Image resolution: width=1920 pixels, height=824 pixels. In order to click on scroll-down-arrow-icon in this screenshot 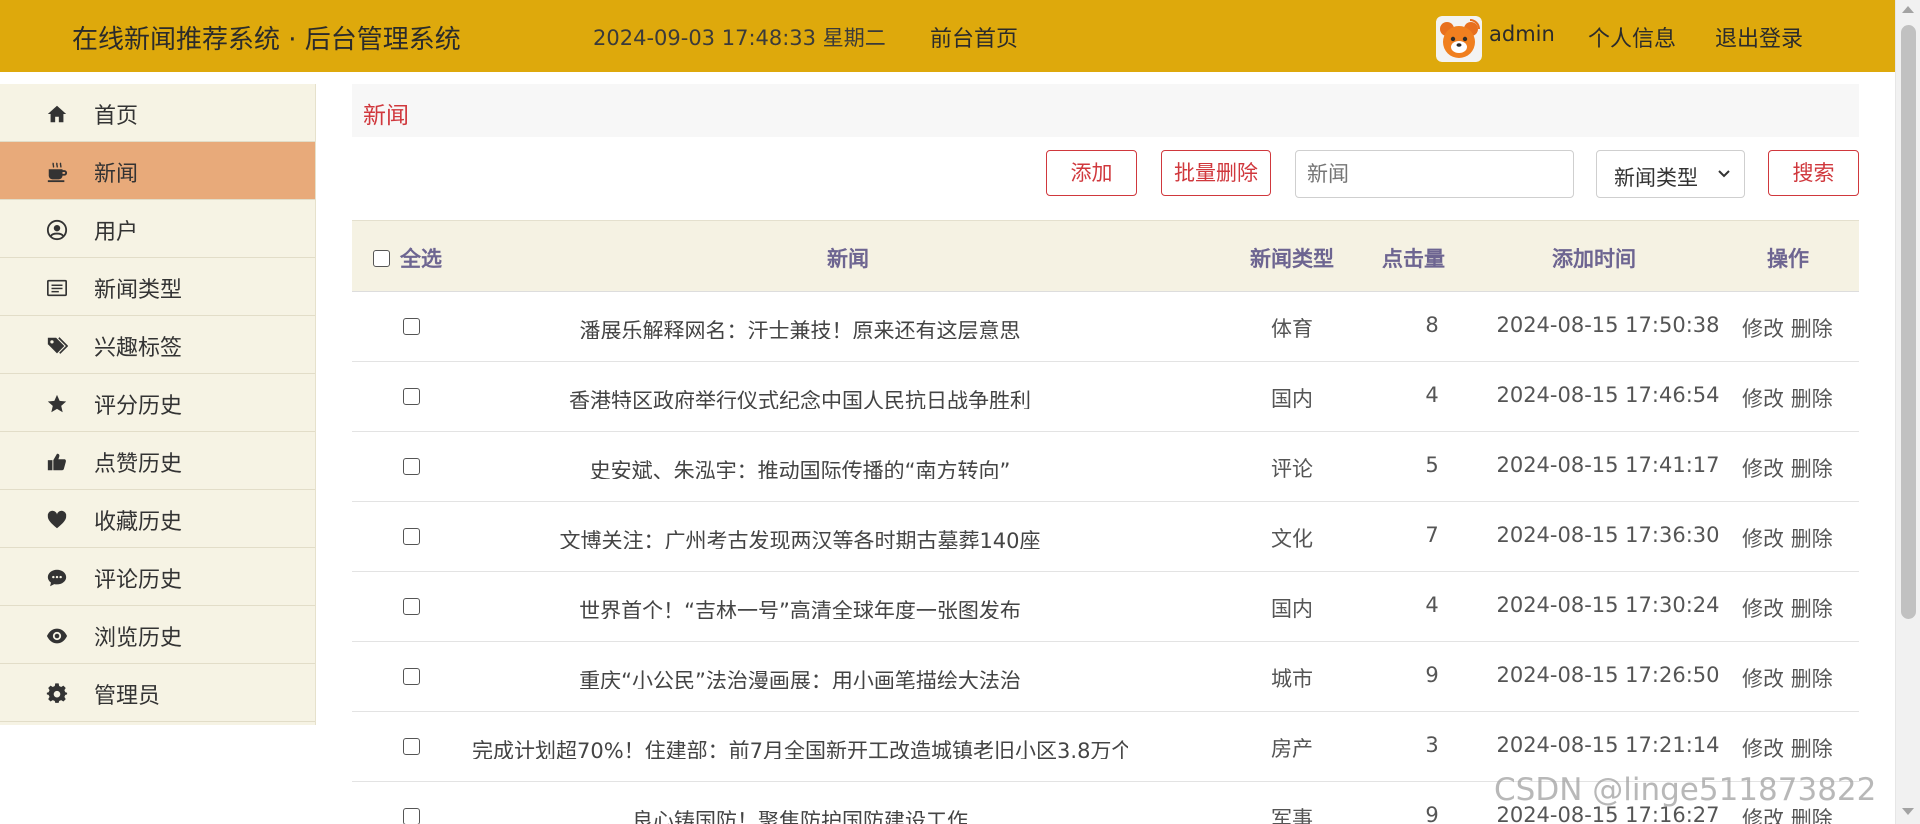, I will do `click(1908, 811)`.